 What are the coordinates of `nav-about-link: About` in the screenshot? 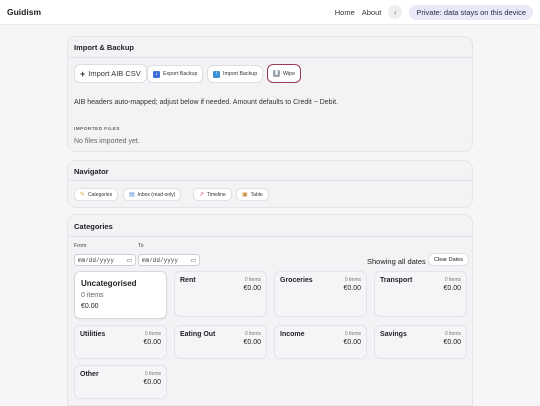 It's located at (372, 12).